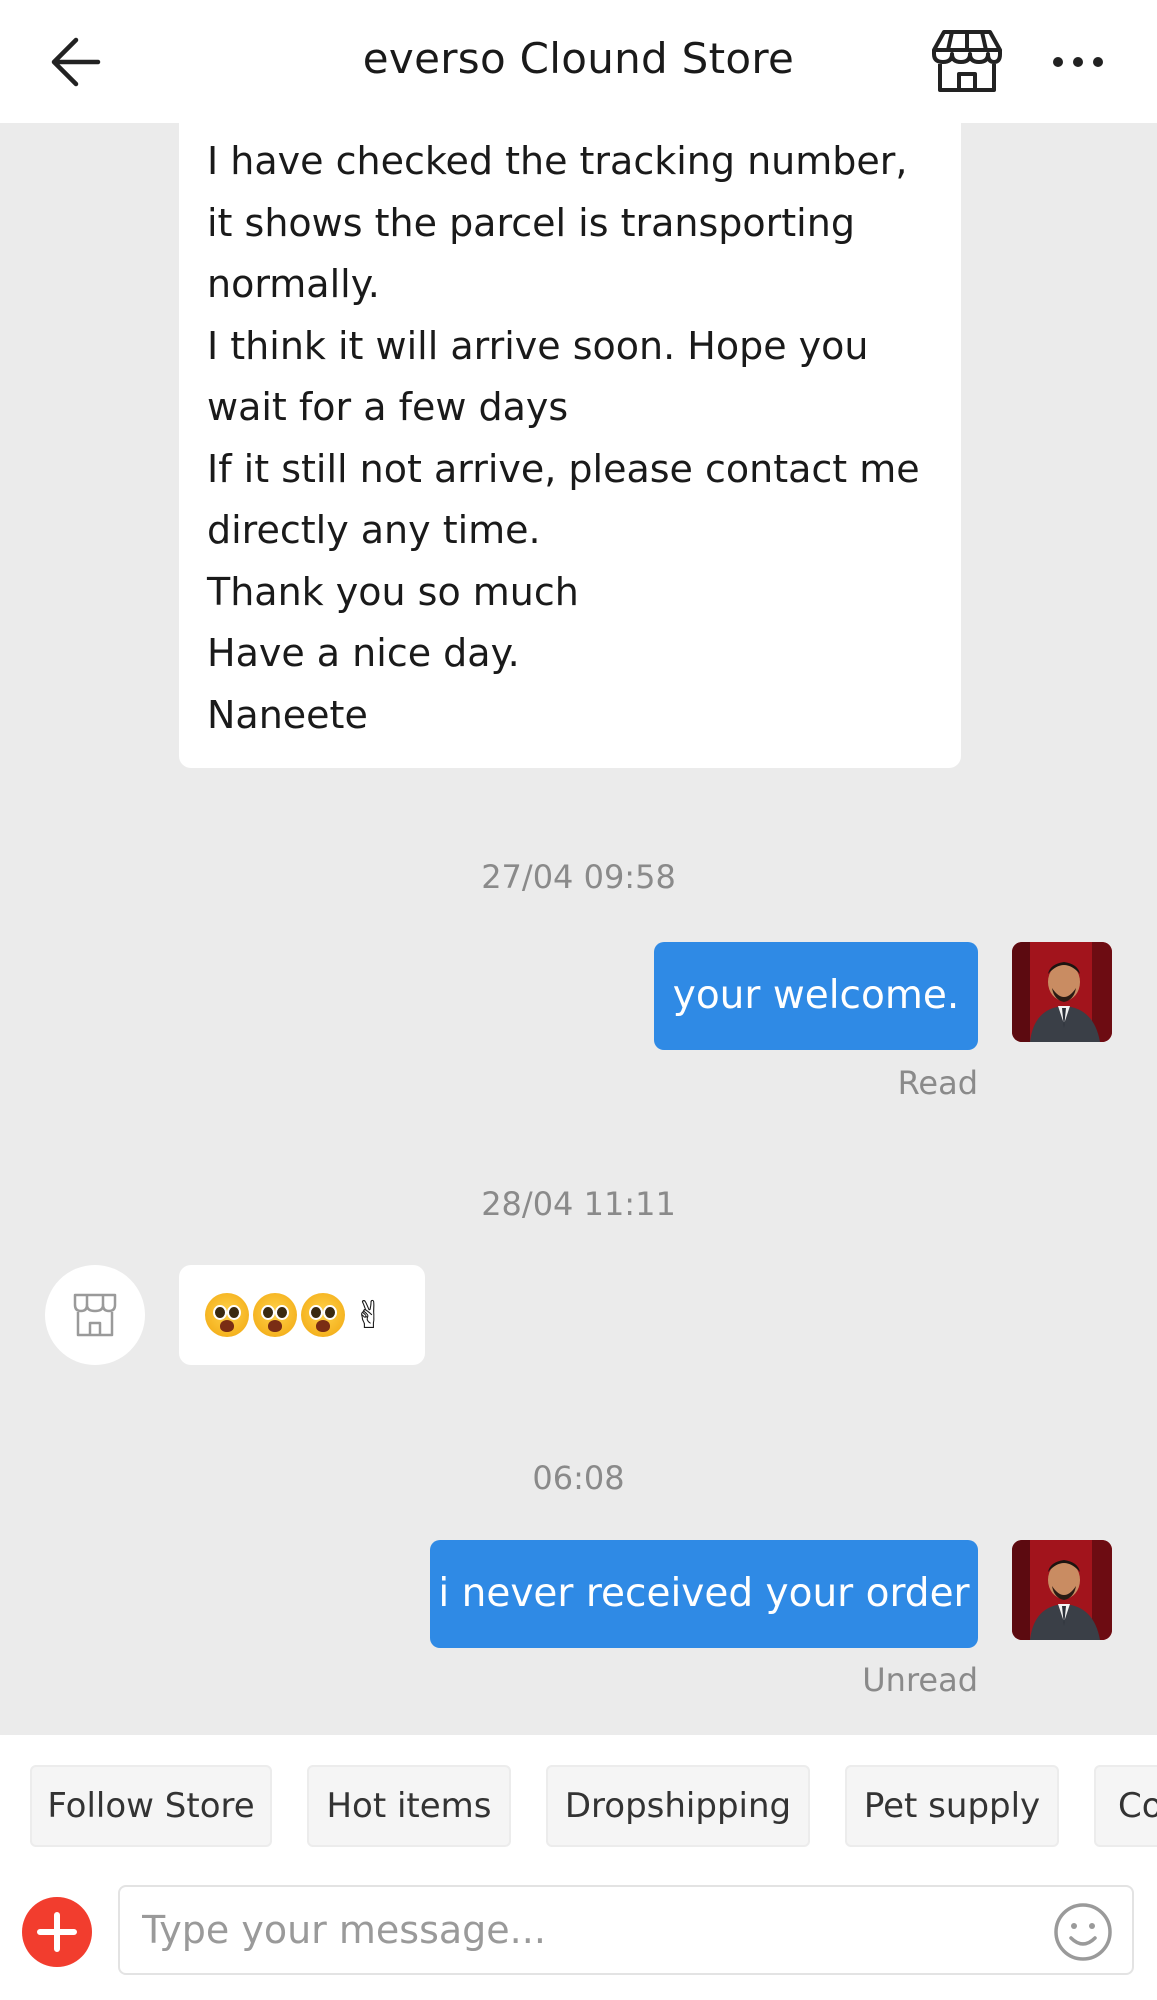 The height and width of the screenshot is (2000, 1157). I want to click on more-options-button, so click(1078, 62).